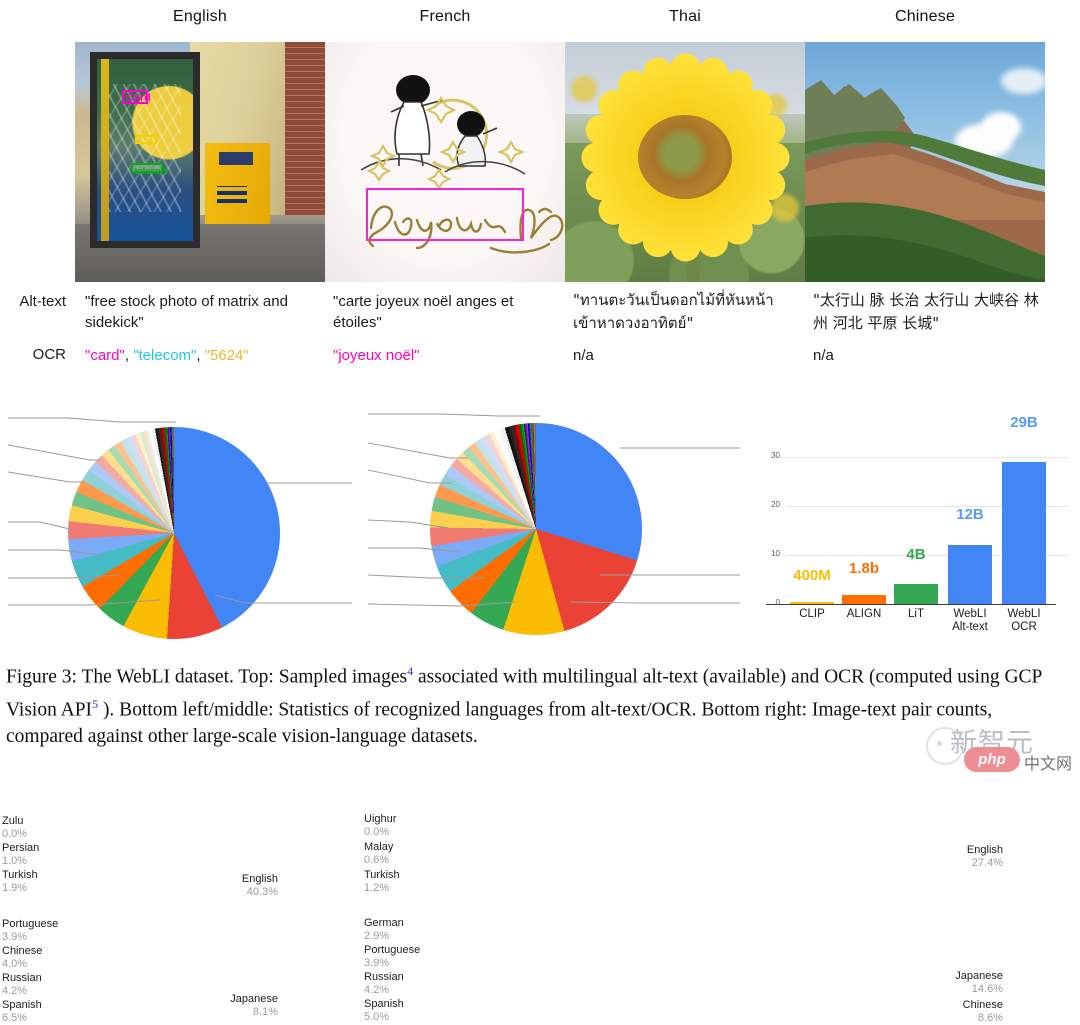 This screenshot has height=1025, width=1080. What do you see at coordinates (262, 892) in the screenshot?
I see `pie1-pct-english: 40.3%` at bounding box center [262, 892].